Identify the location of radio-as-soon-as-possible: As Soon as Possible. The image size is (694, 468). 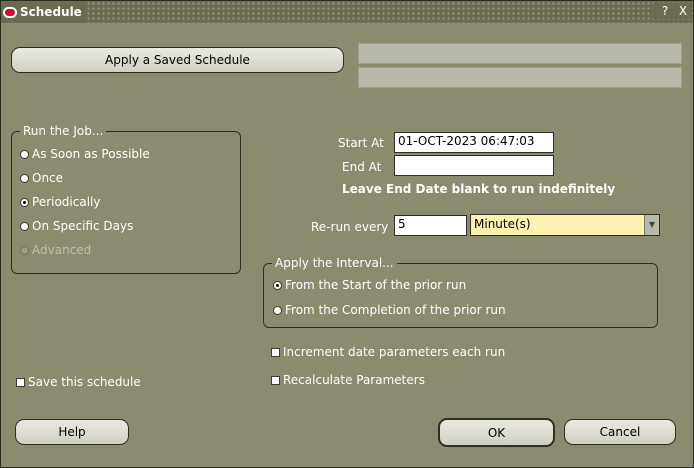
(85, 154).